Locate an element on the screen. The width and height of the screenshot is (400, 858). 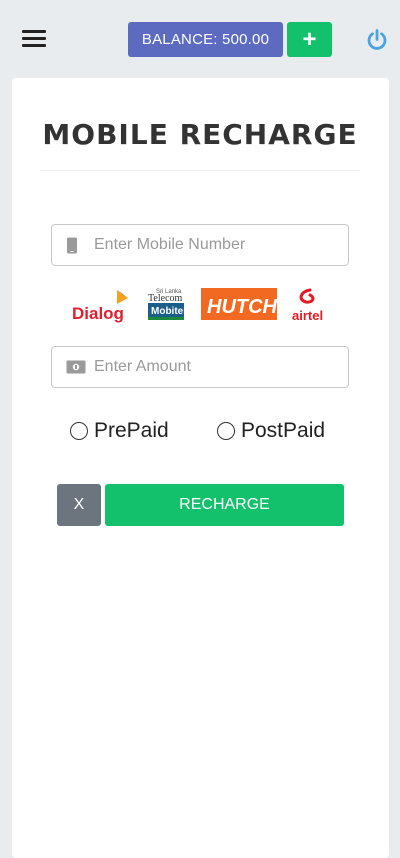
hutch-logo: HUTCH is located at coordinates (239, 303).